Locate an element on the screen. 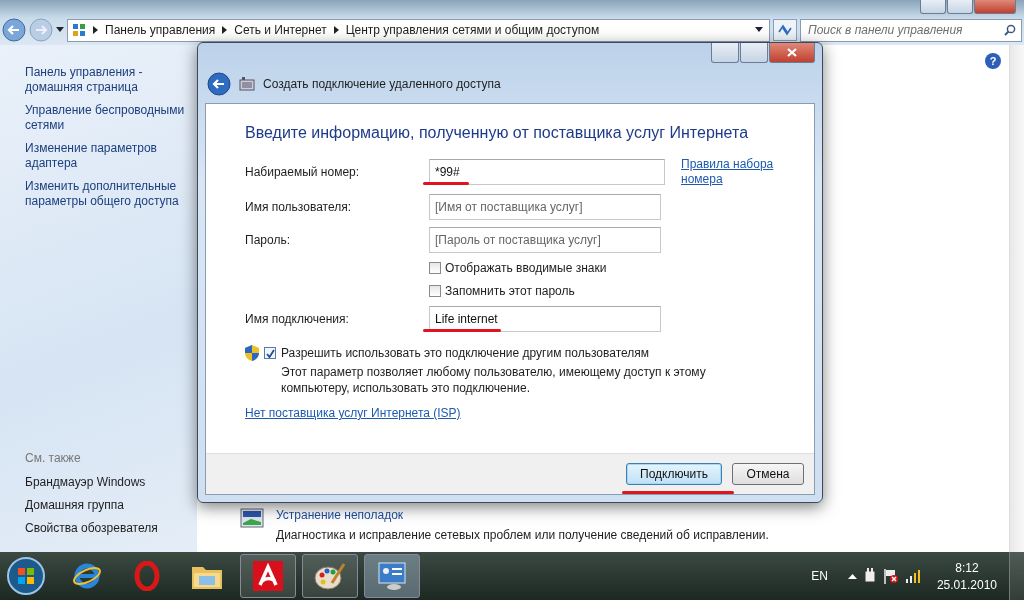  dialog-button: Подключить is located at coordinates (674, 474).